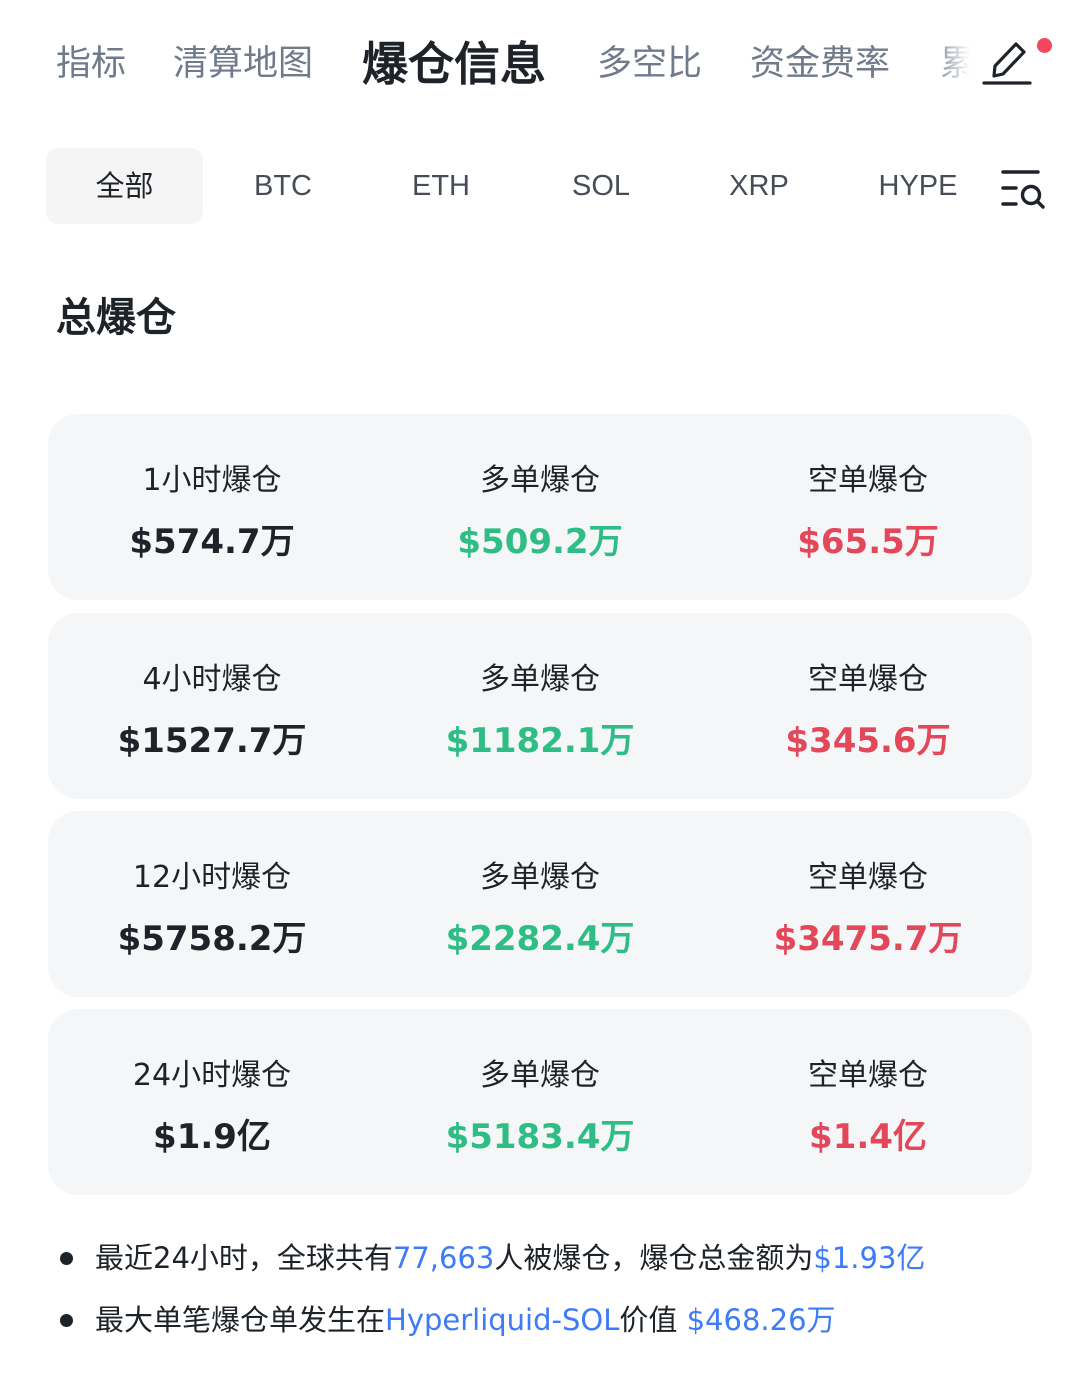 This screenshot has width=1080, height=1377. I want to click on stat-short-value: $345.6万, so click(868, 741).